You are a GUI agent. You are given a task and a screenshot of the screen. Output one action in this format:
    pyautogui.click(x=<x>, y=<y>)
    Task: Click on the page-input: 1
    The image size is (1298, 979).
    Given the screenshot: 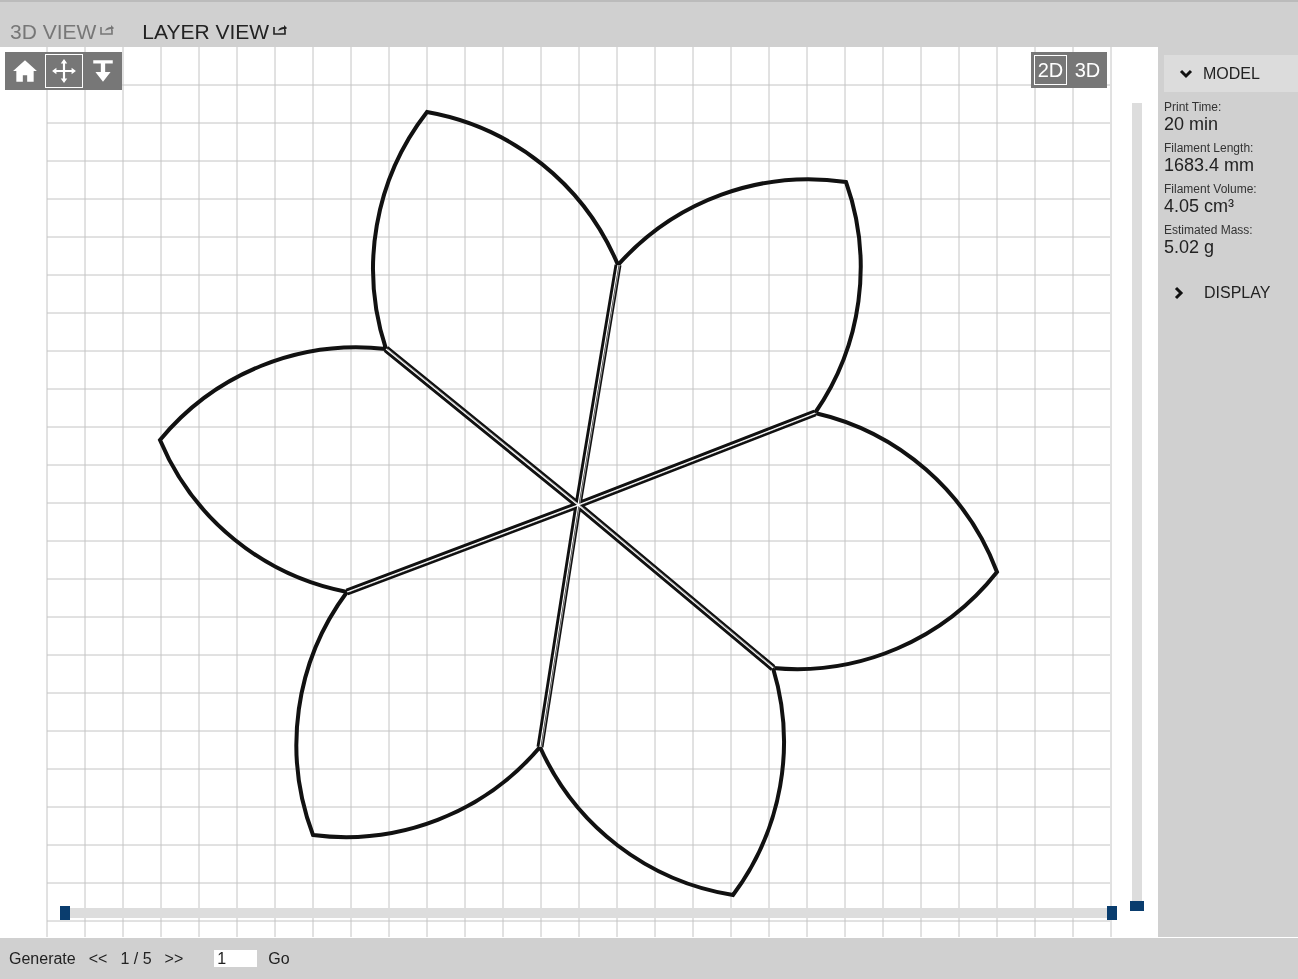 What is the action you would take?
    pyautogui.click(x=236, y=958)
    